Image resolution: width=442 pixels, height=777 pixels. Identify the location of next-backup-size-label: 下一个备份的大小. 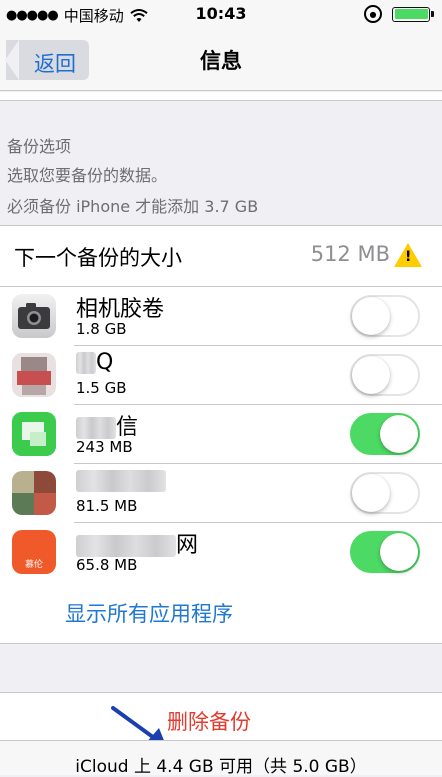
(98, 258).